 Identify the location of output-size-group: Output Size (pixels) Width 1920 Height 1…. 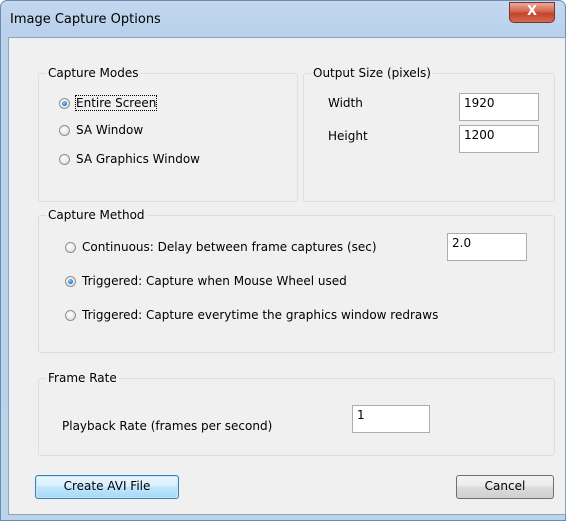
(429, 134).